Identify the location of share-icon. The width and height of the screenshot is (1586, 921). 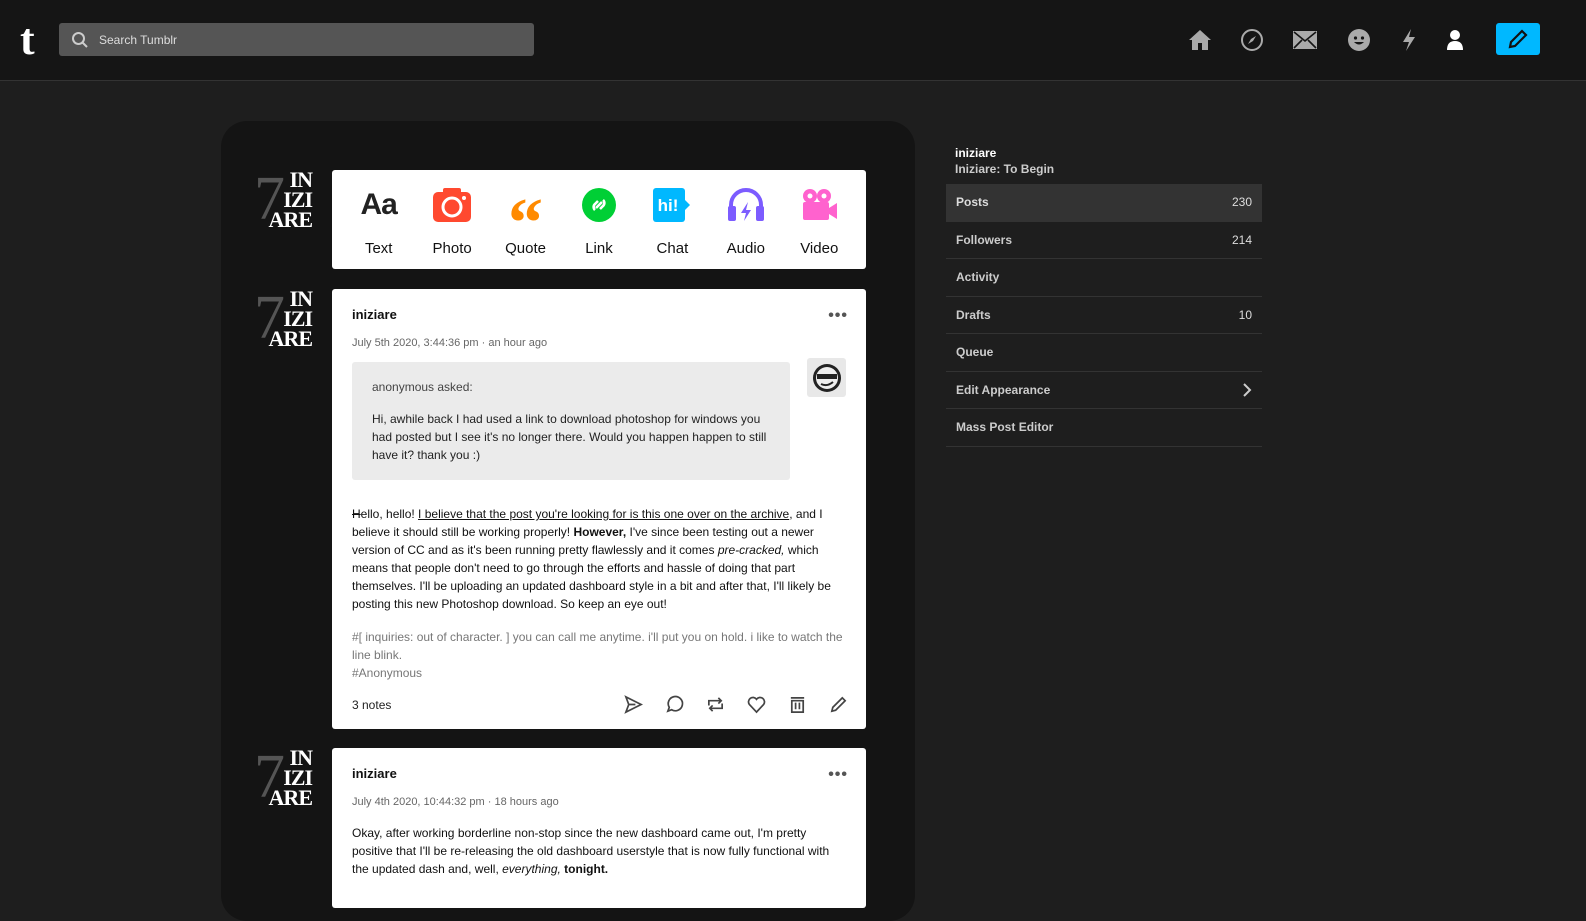
(633, 704).